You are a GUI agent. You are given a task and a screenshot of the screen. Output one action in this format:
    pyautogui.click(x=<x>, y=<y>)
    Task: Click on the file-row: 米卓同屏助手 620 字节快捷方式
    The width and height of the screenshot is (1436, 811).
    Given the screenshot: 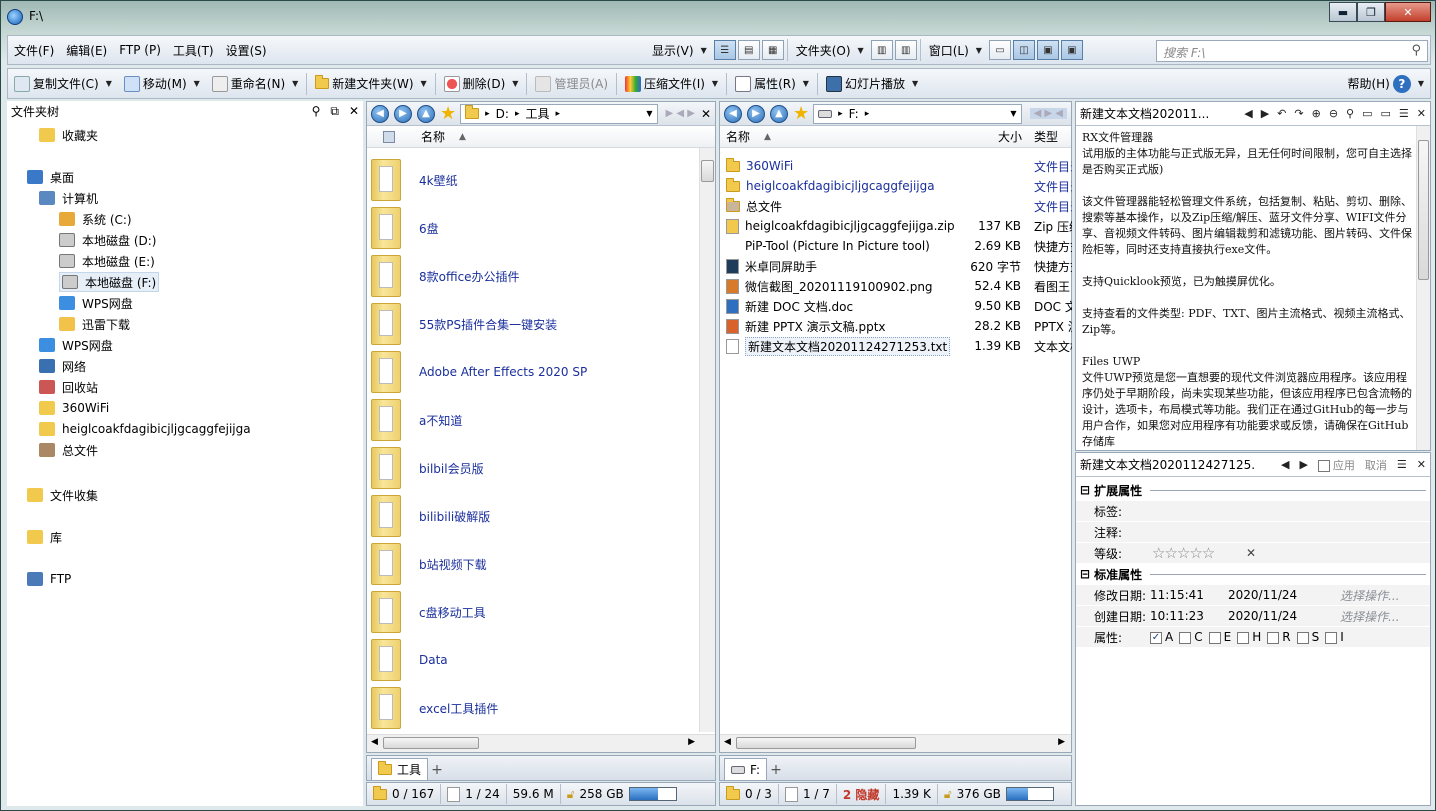 What is the action you would take?
    pyautogui.click(x=896, y=266)
    